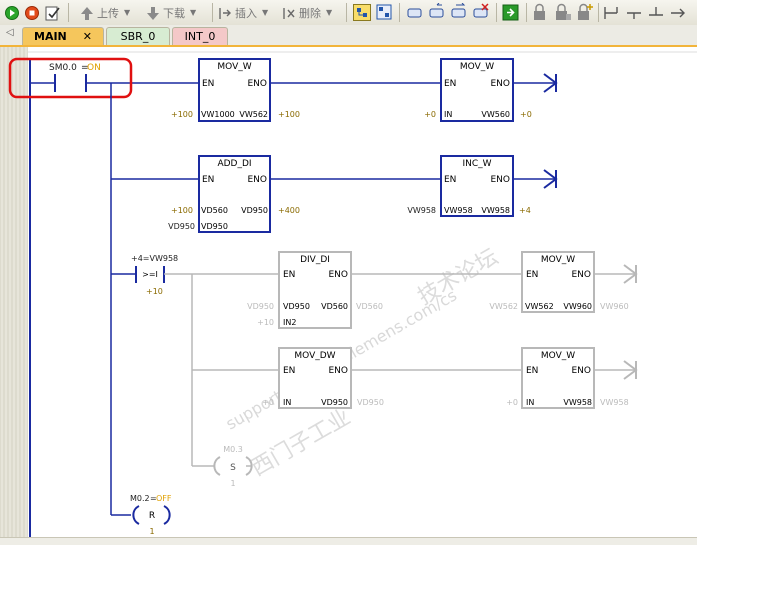  I want to click on out-value: +0, so click(526, 114).